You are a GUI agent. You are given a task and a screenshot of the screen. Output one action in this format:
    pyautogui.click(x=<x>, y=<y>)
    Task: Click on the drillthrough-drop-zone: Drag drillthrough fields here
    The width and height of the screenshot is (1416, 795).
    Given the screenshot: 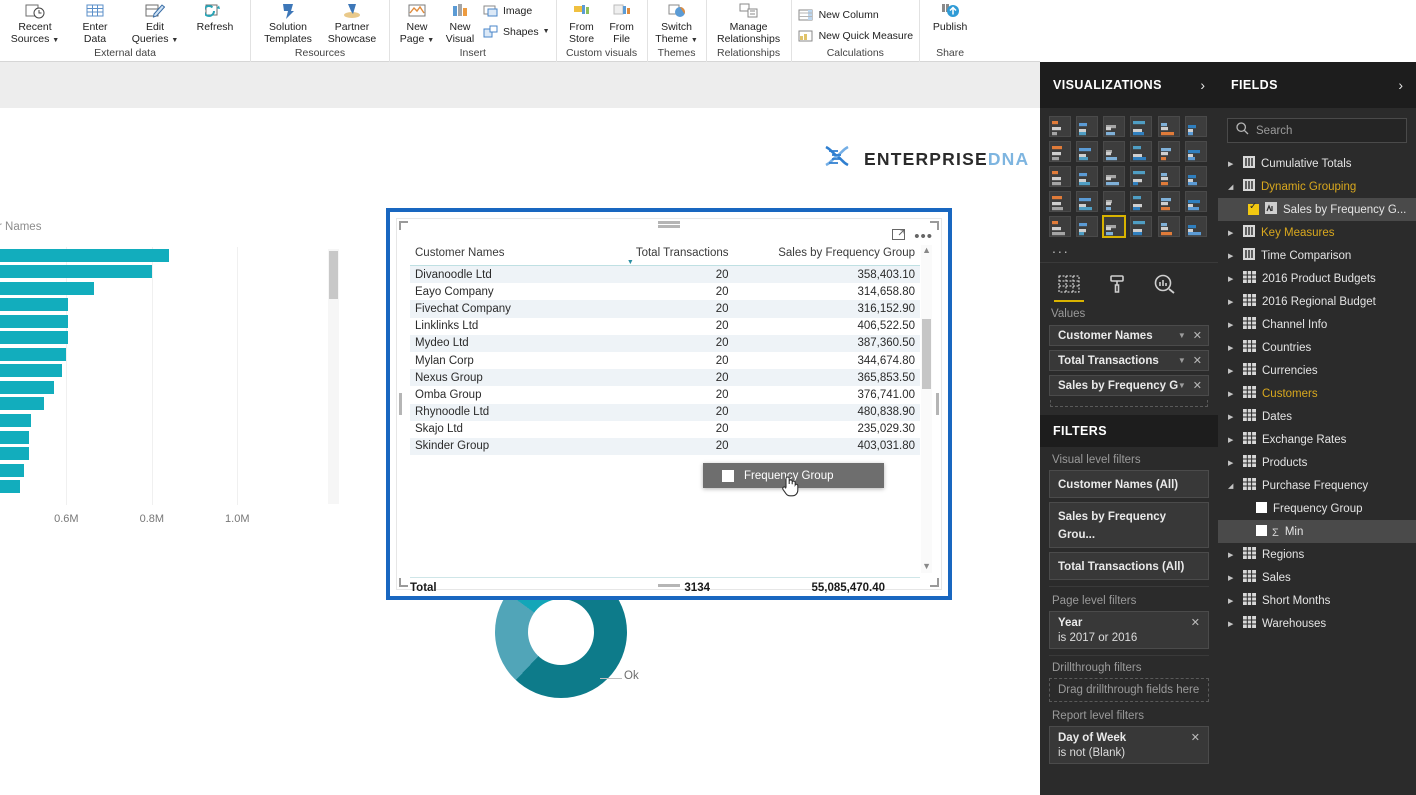 What is the action you would take?
    pyautogui.click(x=1129, y=690)
    